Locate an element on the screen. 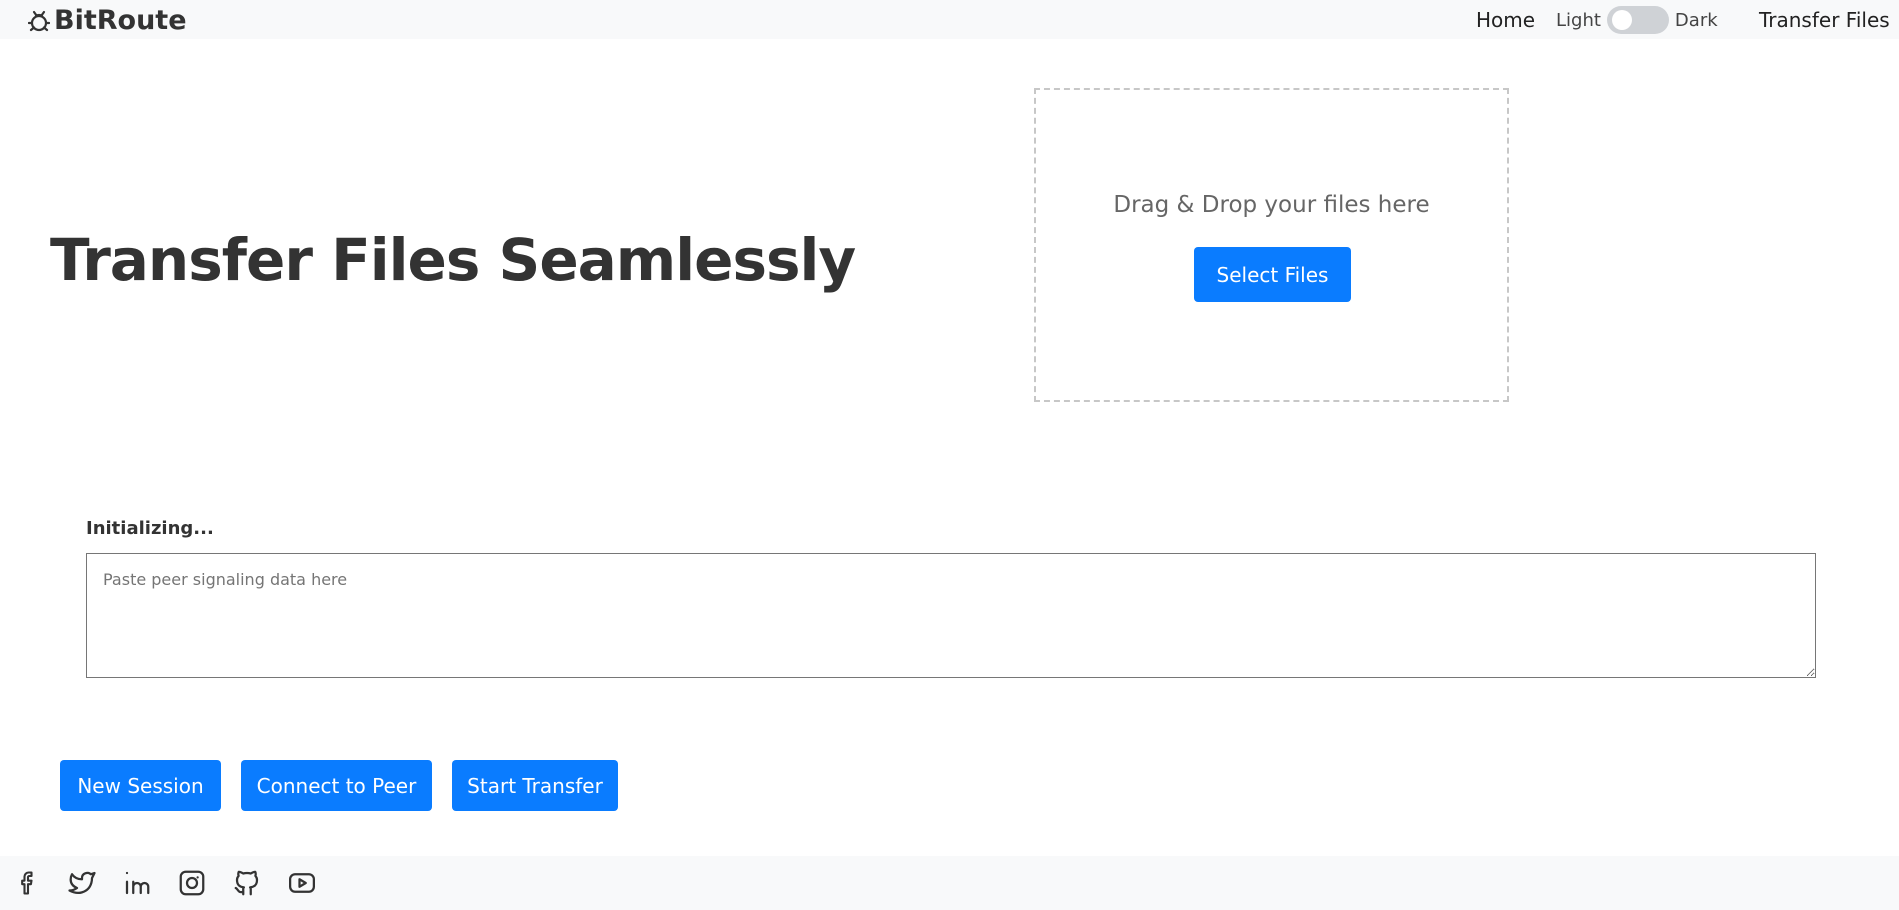  github-icon is located at coordinates (247, 883).